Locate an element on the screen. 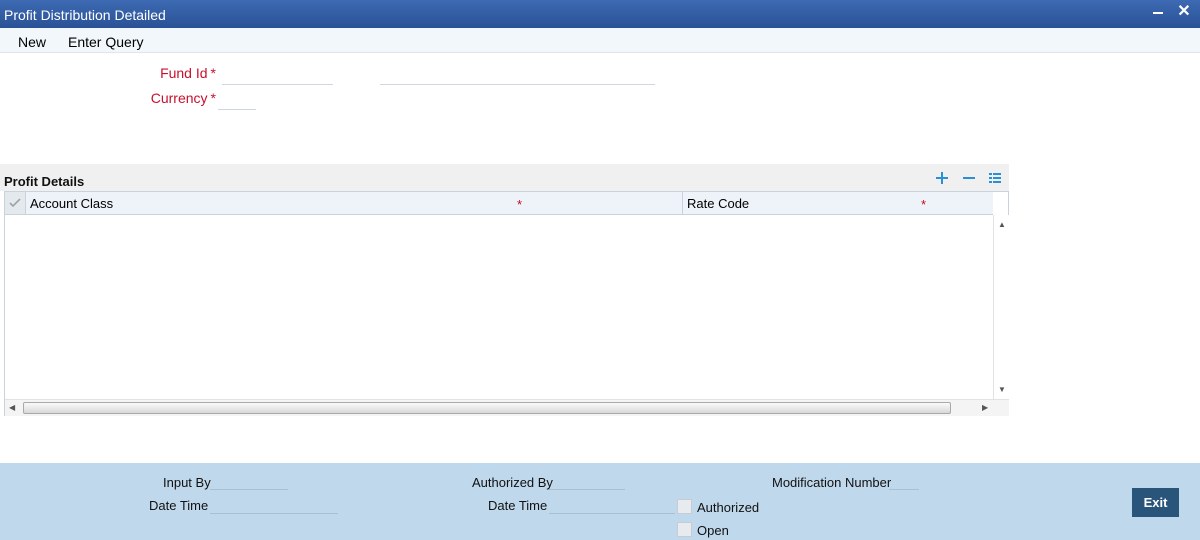  fund-id-label: Fund Id * is located at coordinates (183, 73).